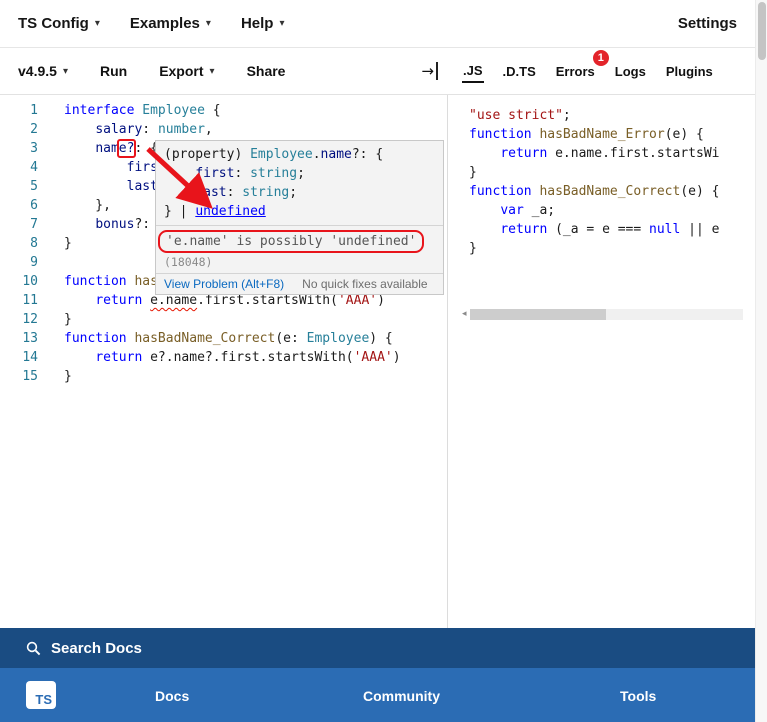 The width and height of the screenshot is (767, 722). I want to click on line-number: 11, so click(30, 300).